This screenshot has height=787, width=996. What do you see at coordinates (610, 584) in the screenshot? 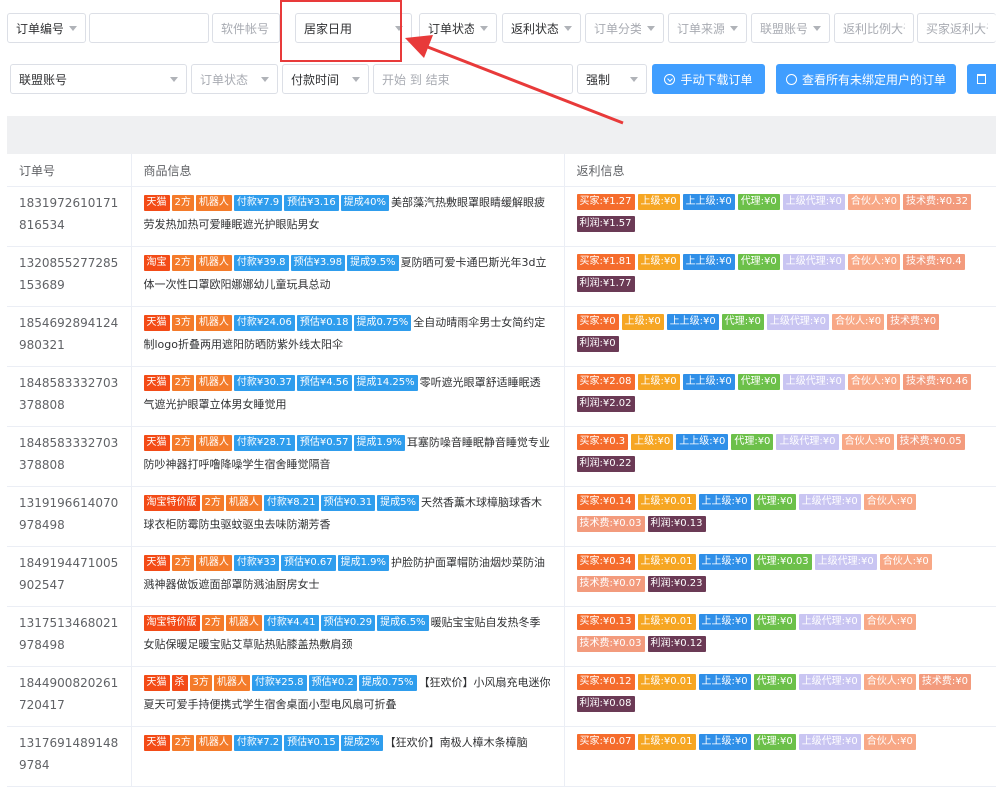
I see `rebate-tag: 技术费:¥0.07` at bounding box center [610, 584].